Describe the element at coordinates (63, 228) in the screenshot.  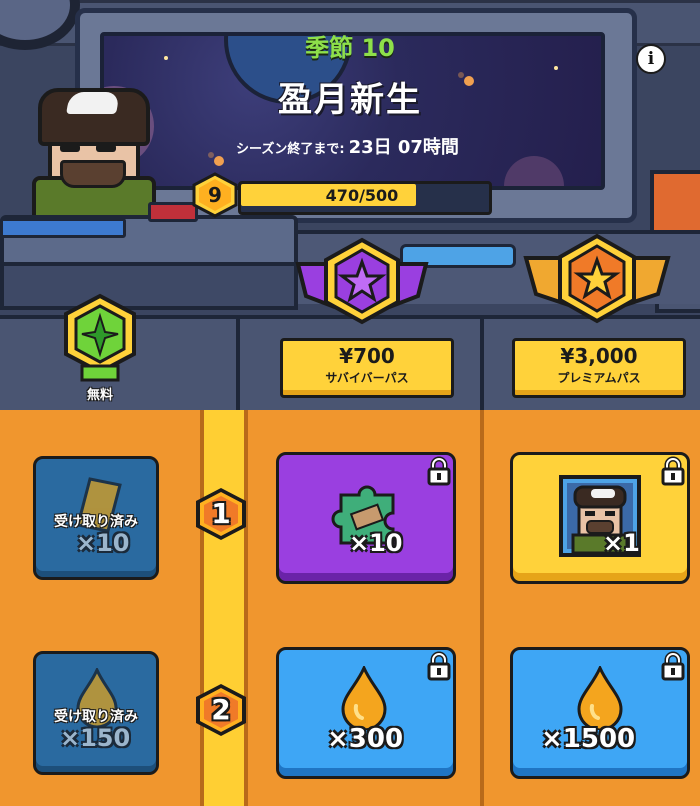
I see `desk-button-decoration` at that location.